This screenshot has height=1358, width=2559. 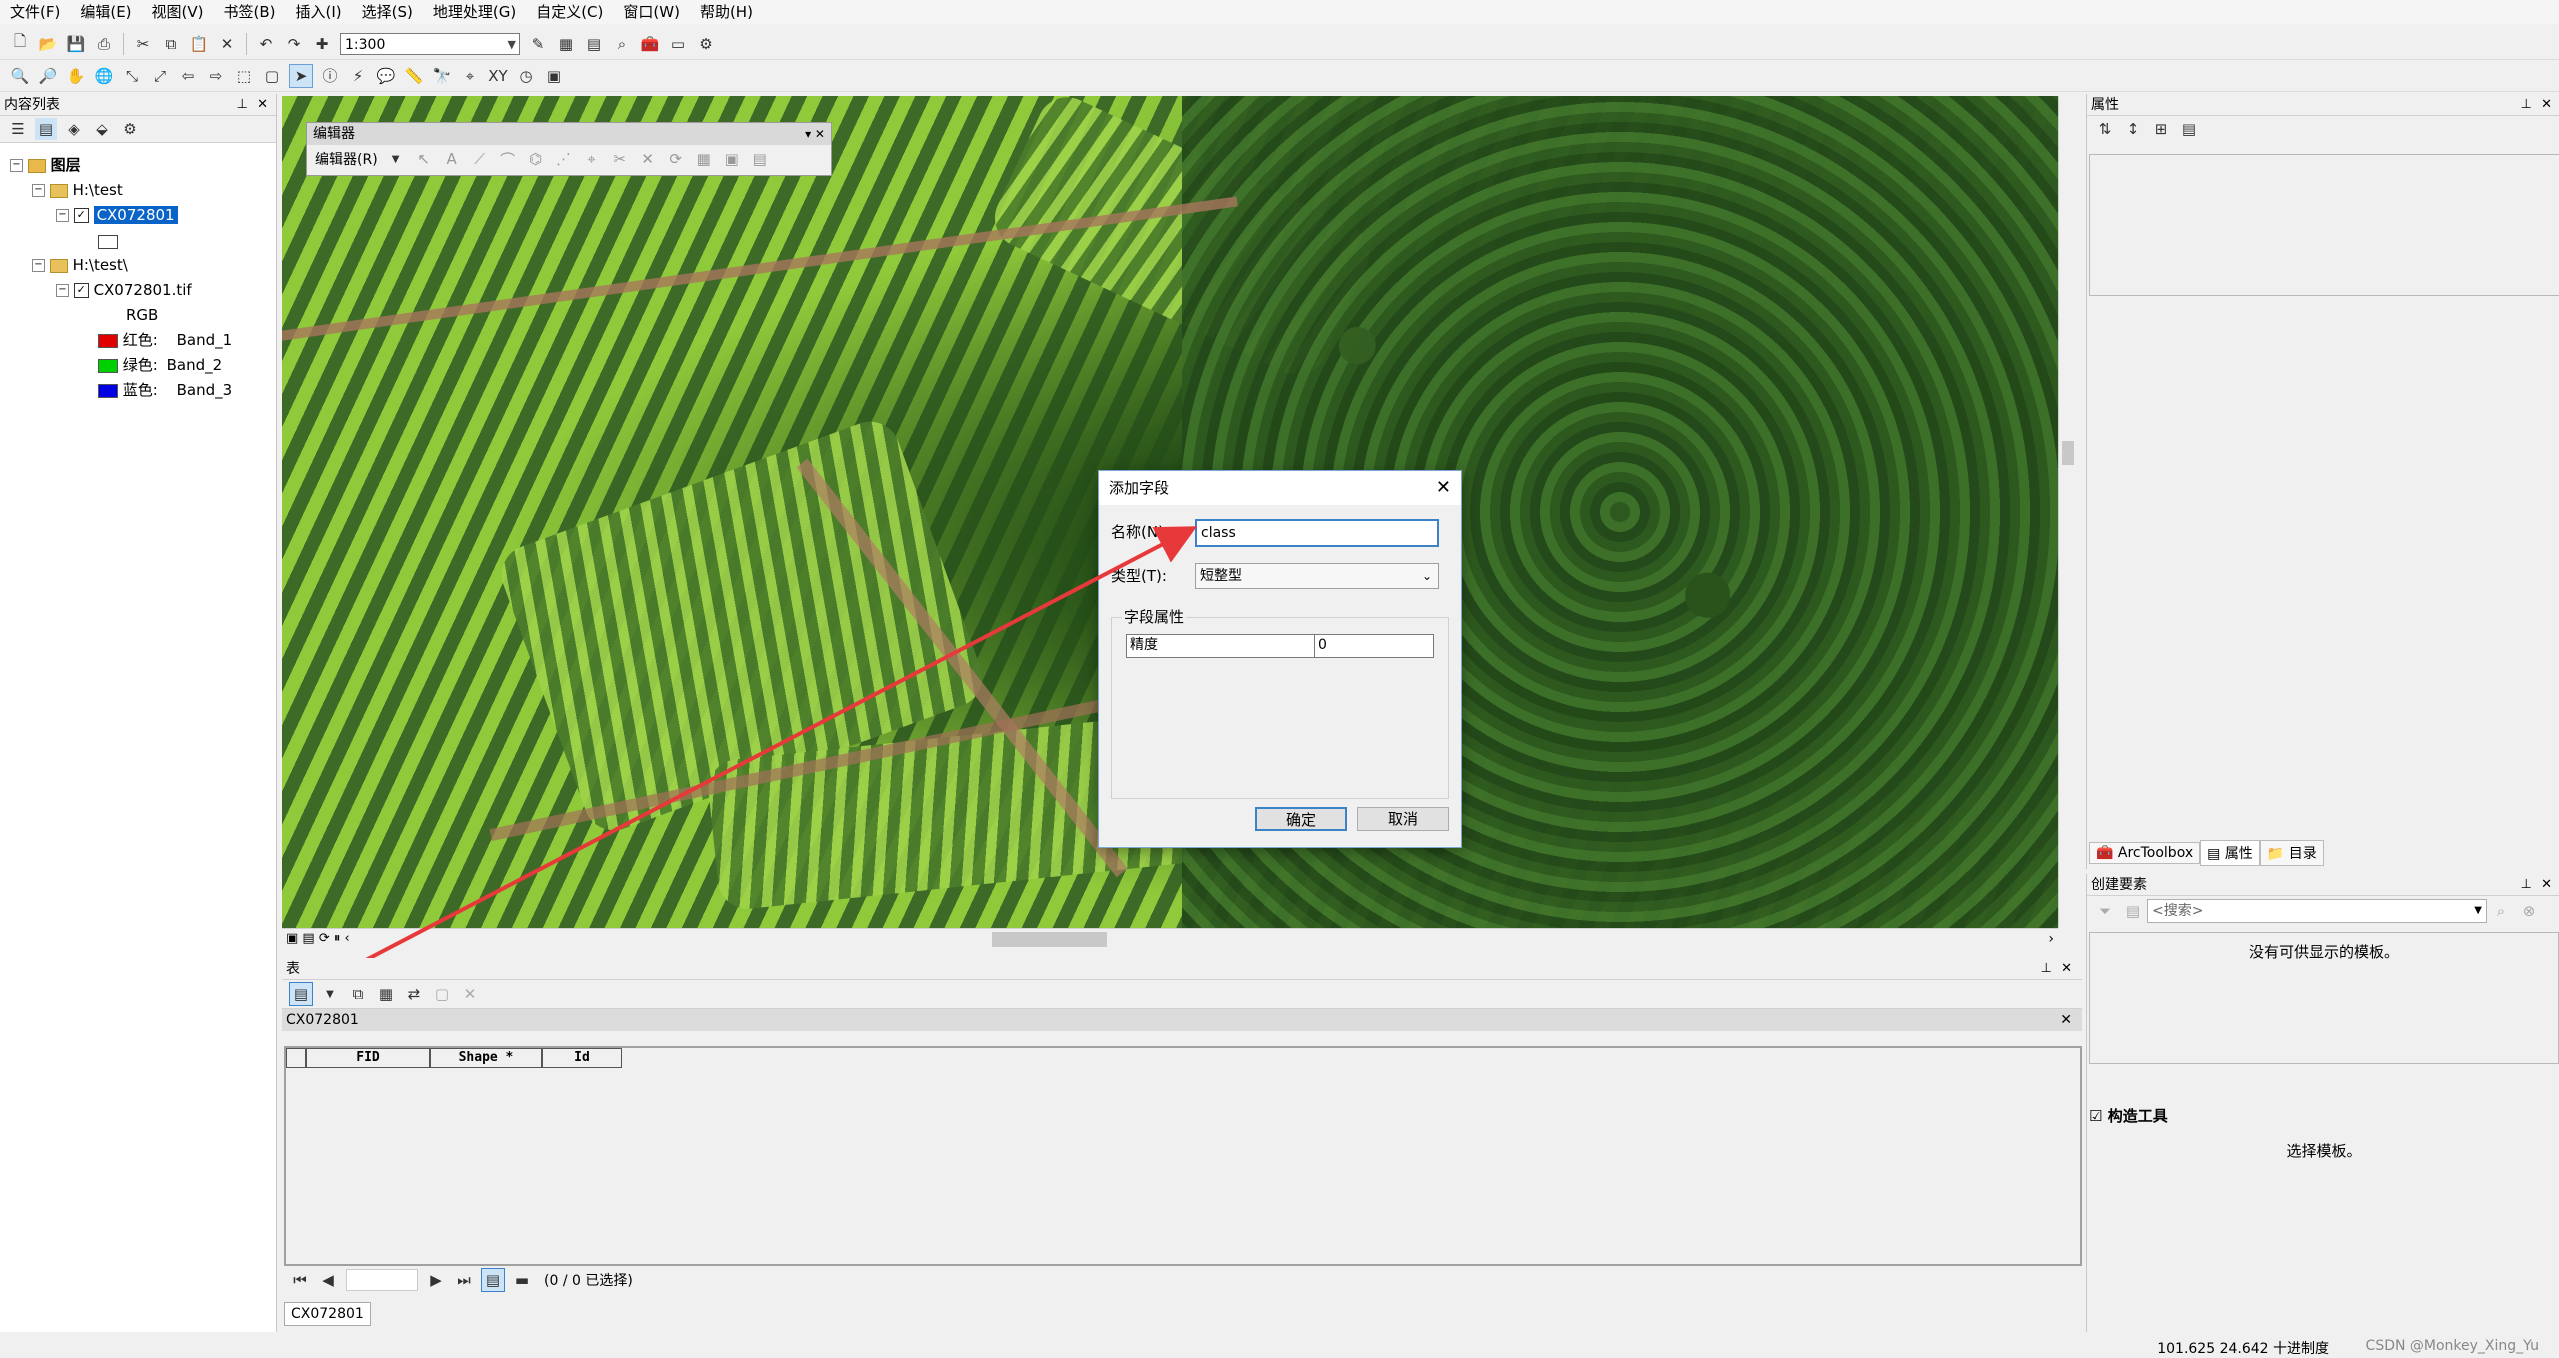 I want to click on delete-selected-icon: ✕, so click(x=470, y=994).